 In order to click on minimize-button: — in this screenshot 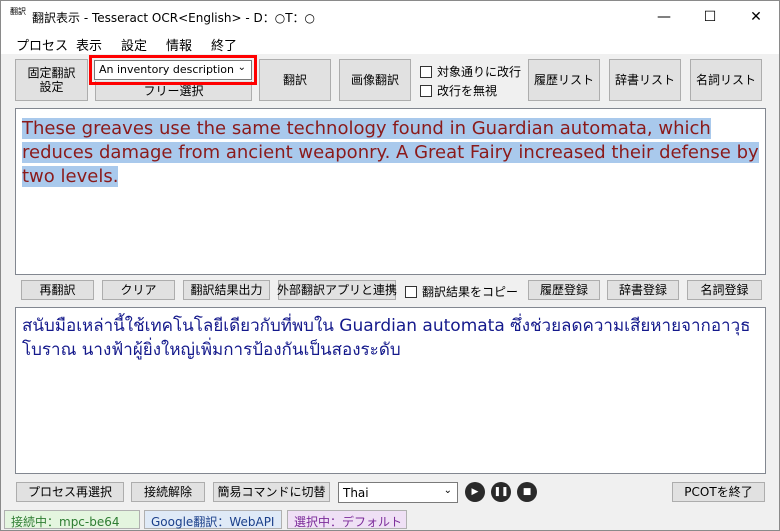, I will do `click(664, 16)`.